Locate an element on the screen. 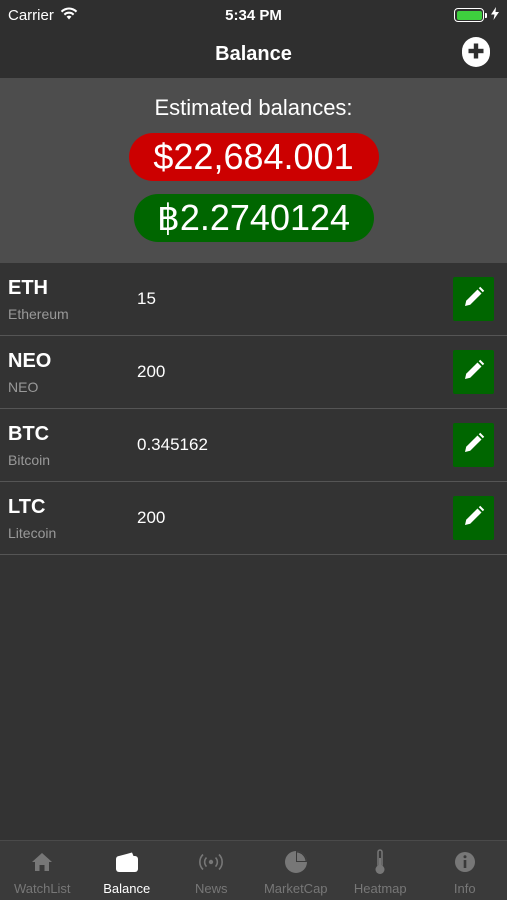 The image size is (507, 900). usd-balance-badge: $22,684.001 is located at coordinates (253, 157).